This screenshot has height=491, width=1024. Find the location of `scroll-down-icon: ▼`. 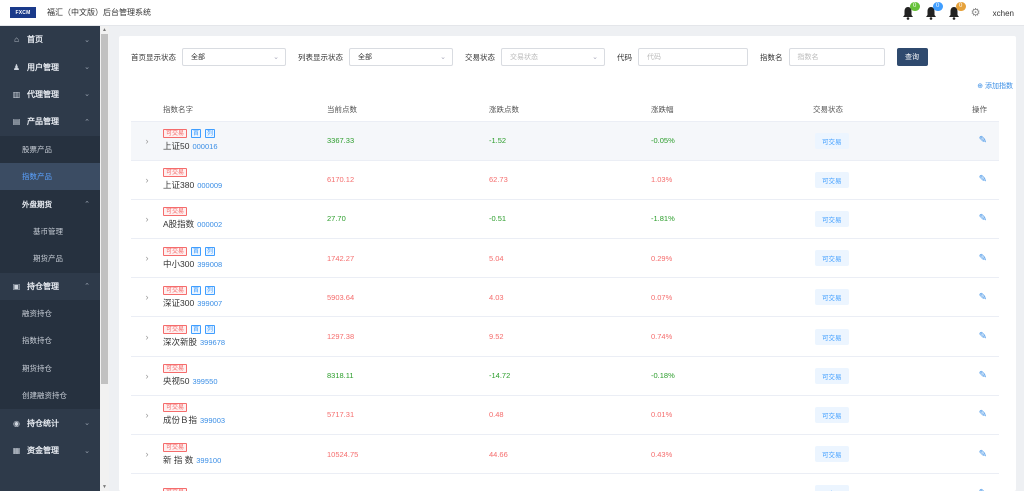

scroll-down-icon: ▼ is located at coordinates (104, 487).